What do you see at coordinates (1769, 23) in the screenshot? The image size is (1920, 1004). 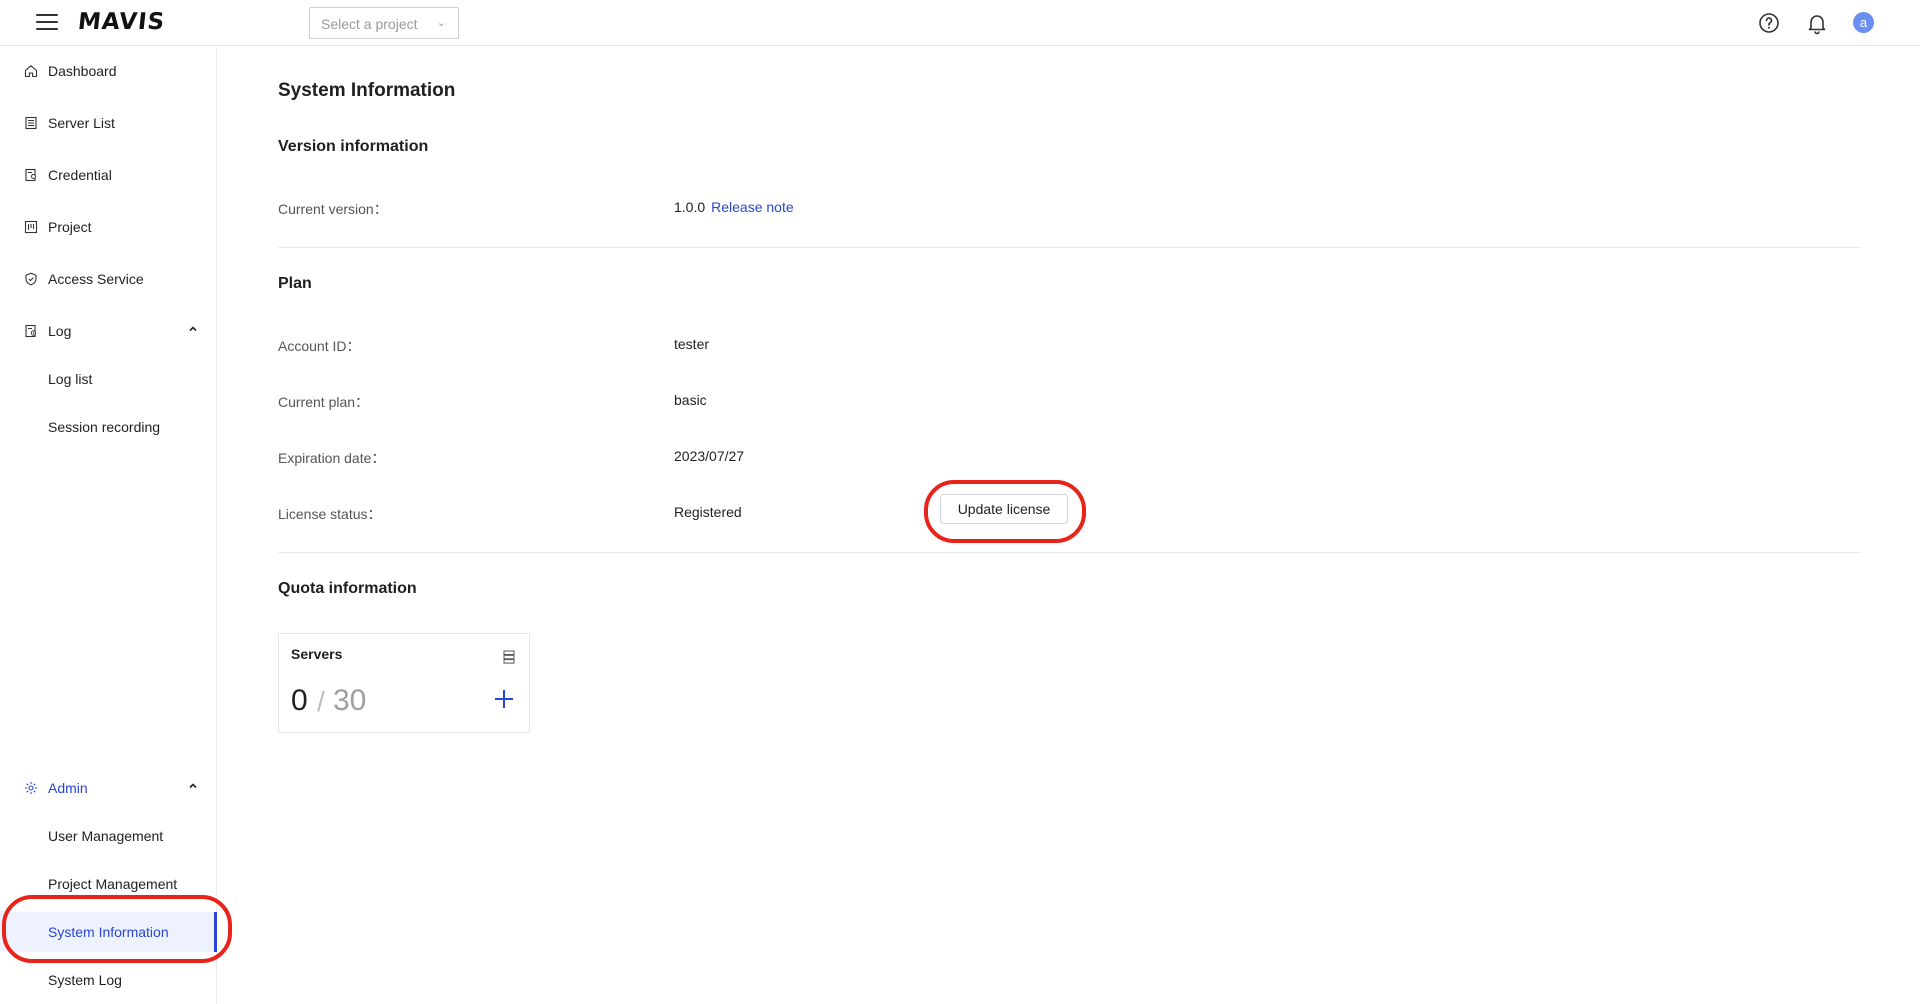 I see `help-icon` at bounding box center [1769, 23].